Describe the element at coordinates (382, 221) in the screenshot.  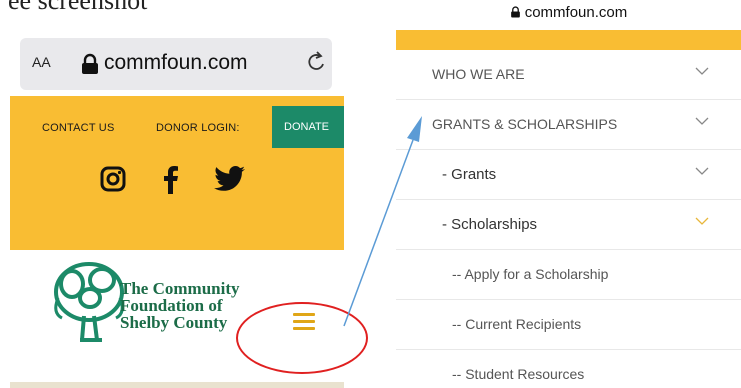
I see `arrow-annotation` at that location.